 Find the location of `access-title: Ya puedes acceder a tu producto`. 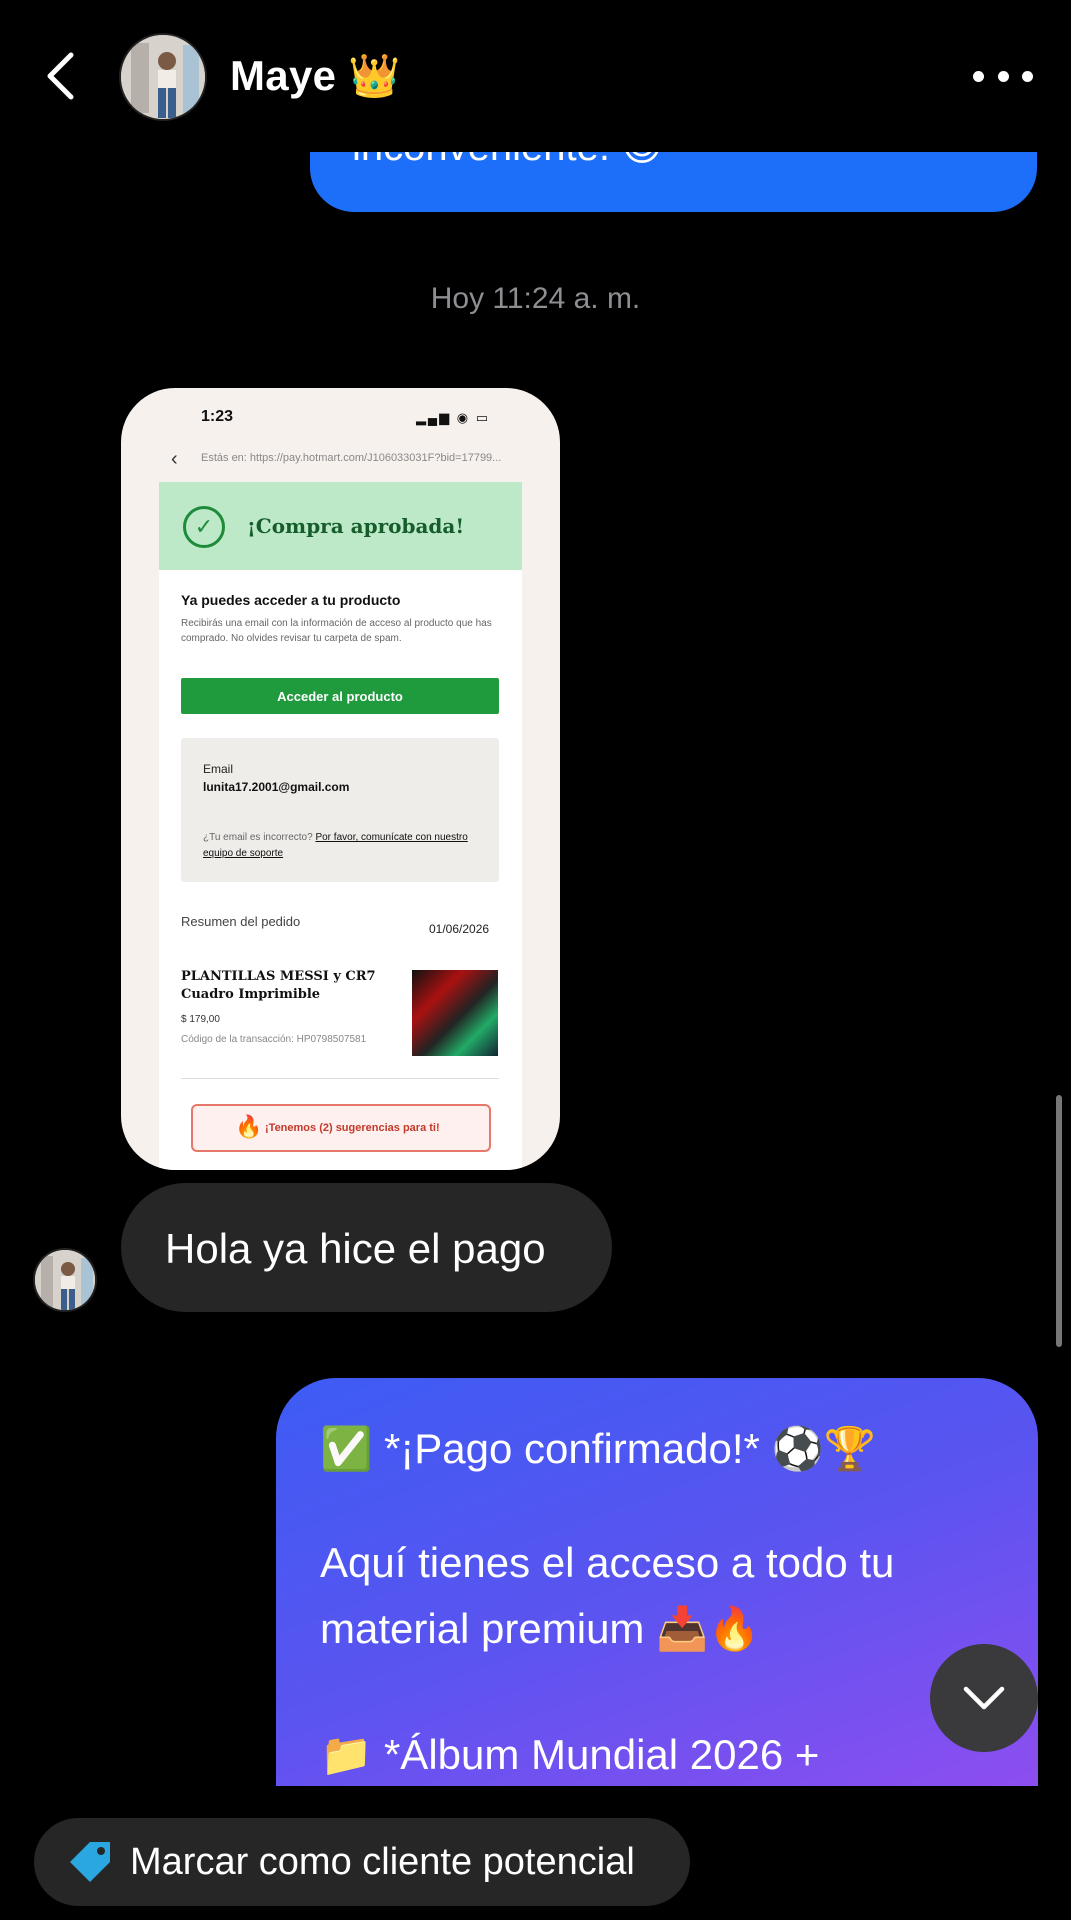

access-title: Ya puedes acceder a tu producto is located at coordinates (291, 600).